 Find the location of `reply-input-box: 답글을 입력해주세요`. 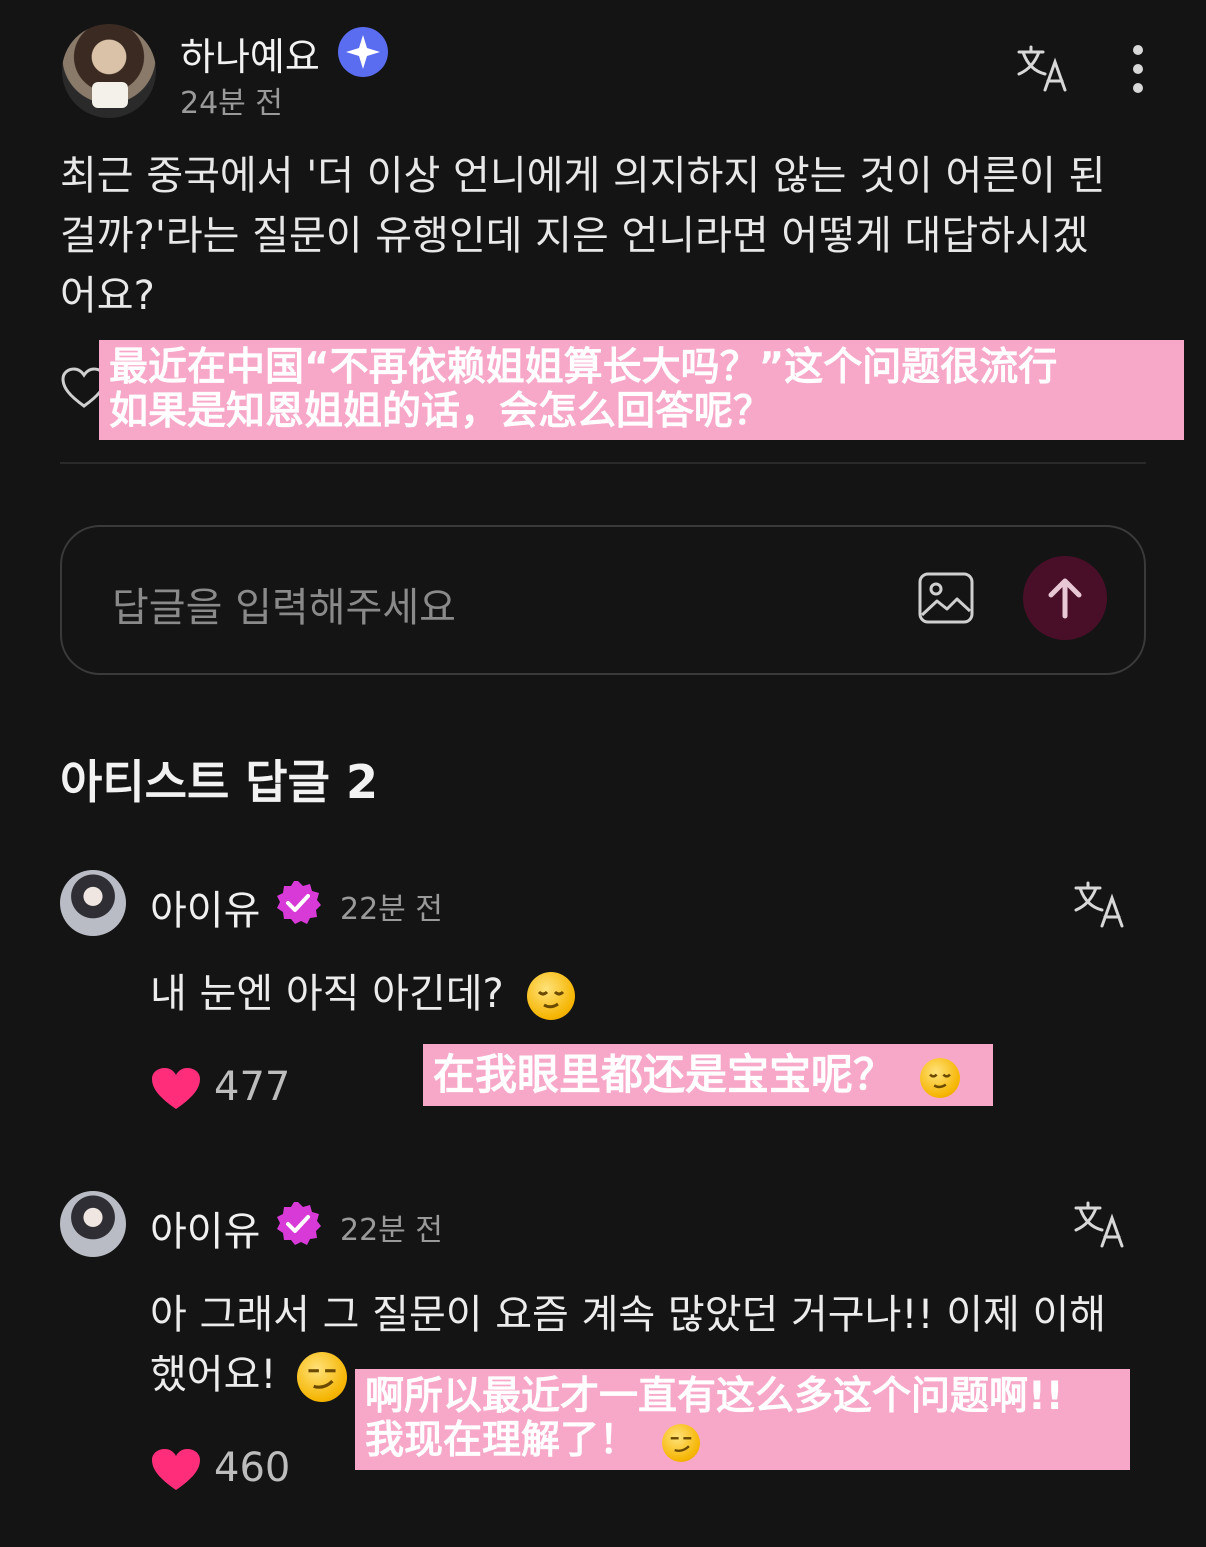

reply-input-box: 답글을 입력해주세요 is located at coordinates (603, 600).